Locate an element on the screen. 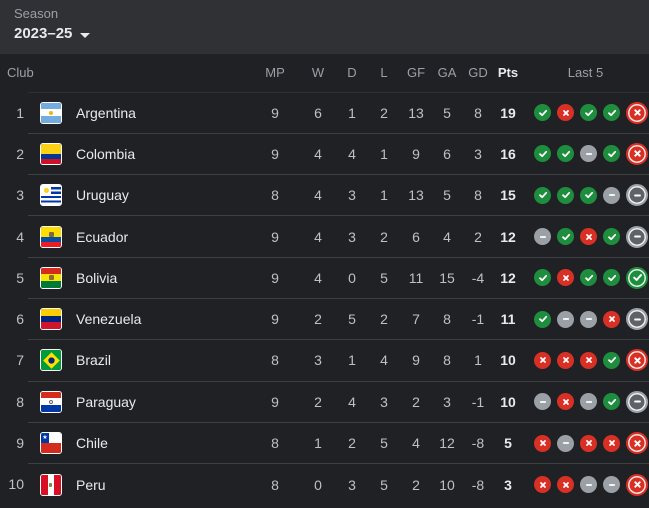 Image resolution: width=649 pixels, height=508 pixels. club-cell: Ecuador is located at coordinates (139, 236).